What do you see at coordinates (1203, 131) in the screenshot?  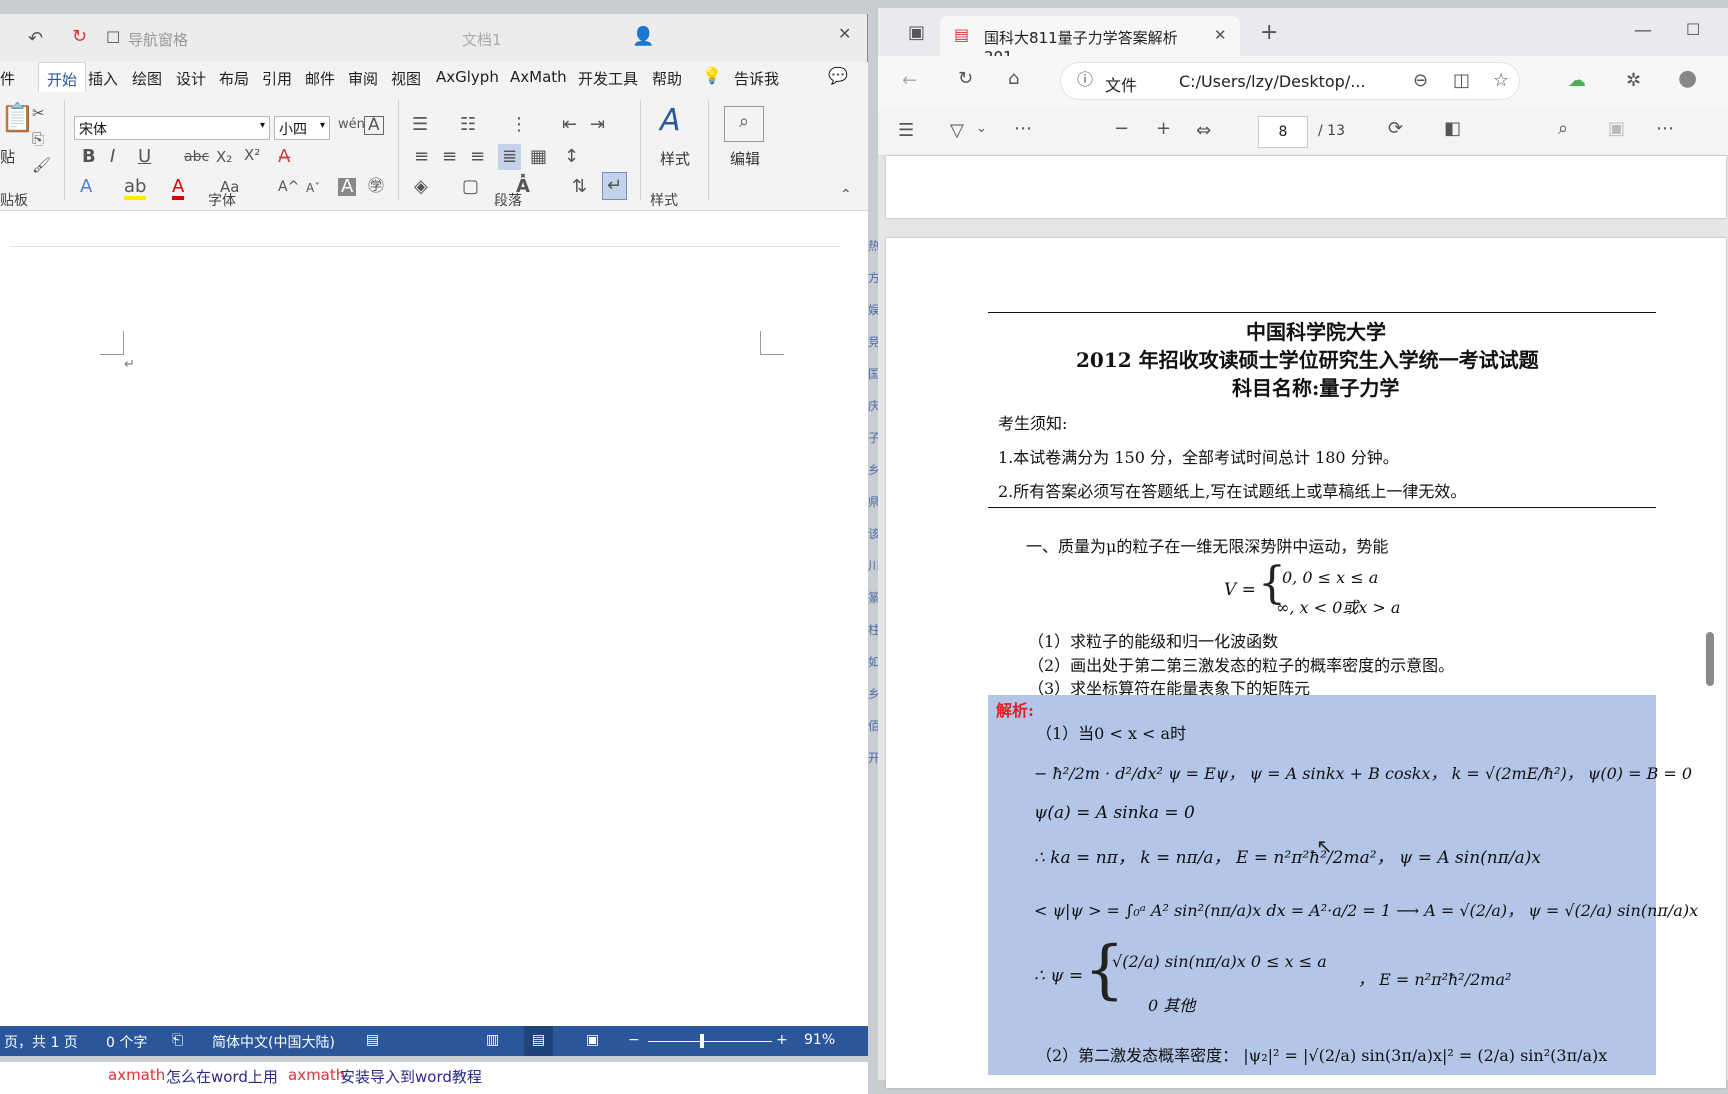 I see `fit-page-icon: ⇔` at bounding box center [1203, 131].